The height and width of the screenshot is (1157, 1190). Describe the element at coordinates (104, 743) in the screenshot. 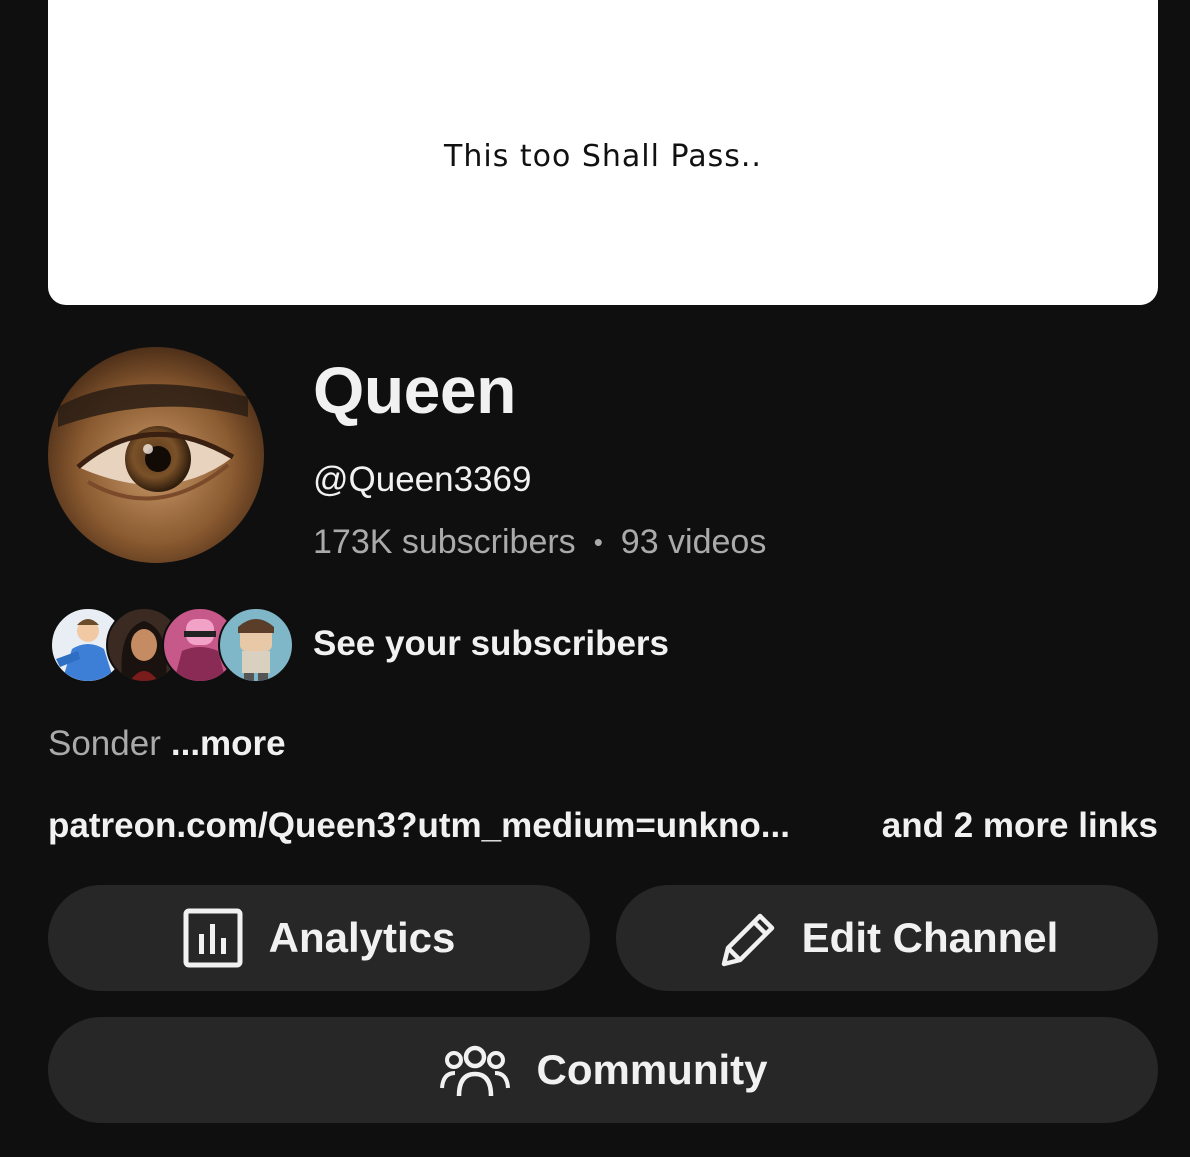

I see `description-text: Sonder` at that location.